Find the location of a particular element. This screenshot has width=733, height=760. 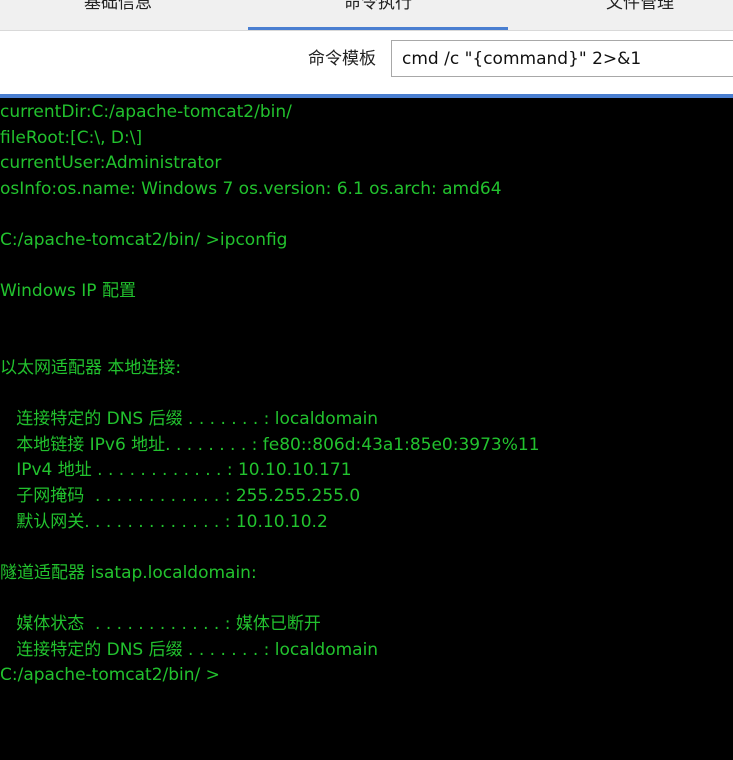

tab-file-management: 文件管理 is located at coordinates (626, 9).